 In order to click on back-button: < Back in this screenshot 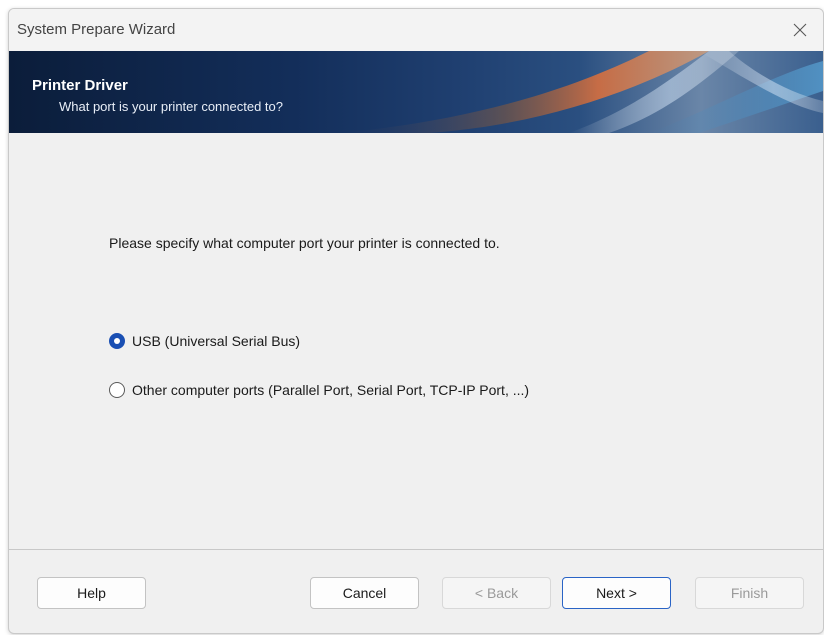, I will do `click(496, 593)`.